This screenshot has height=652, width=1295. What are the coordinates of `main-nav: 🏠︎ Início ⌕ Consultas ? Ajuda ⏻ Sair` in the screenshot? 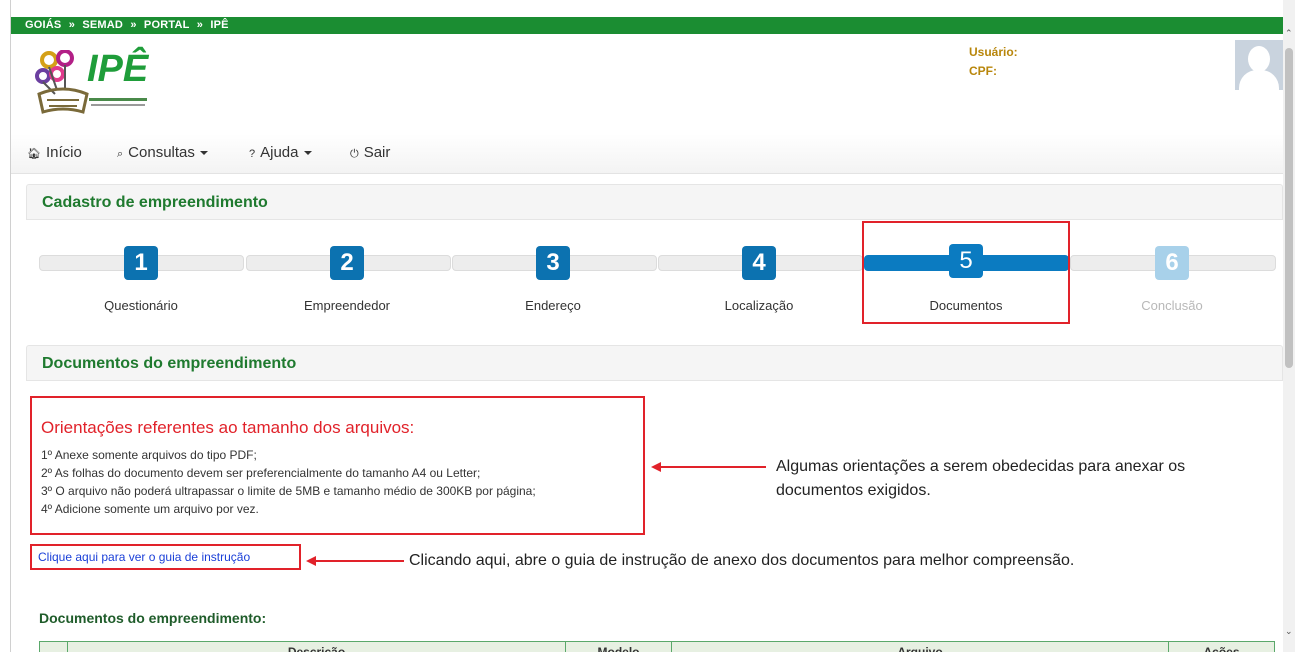 It's located at (647, 154).